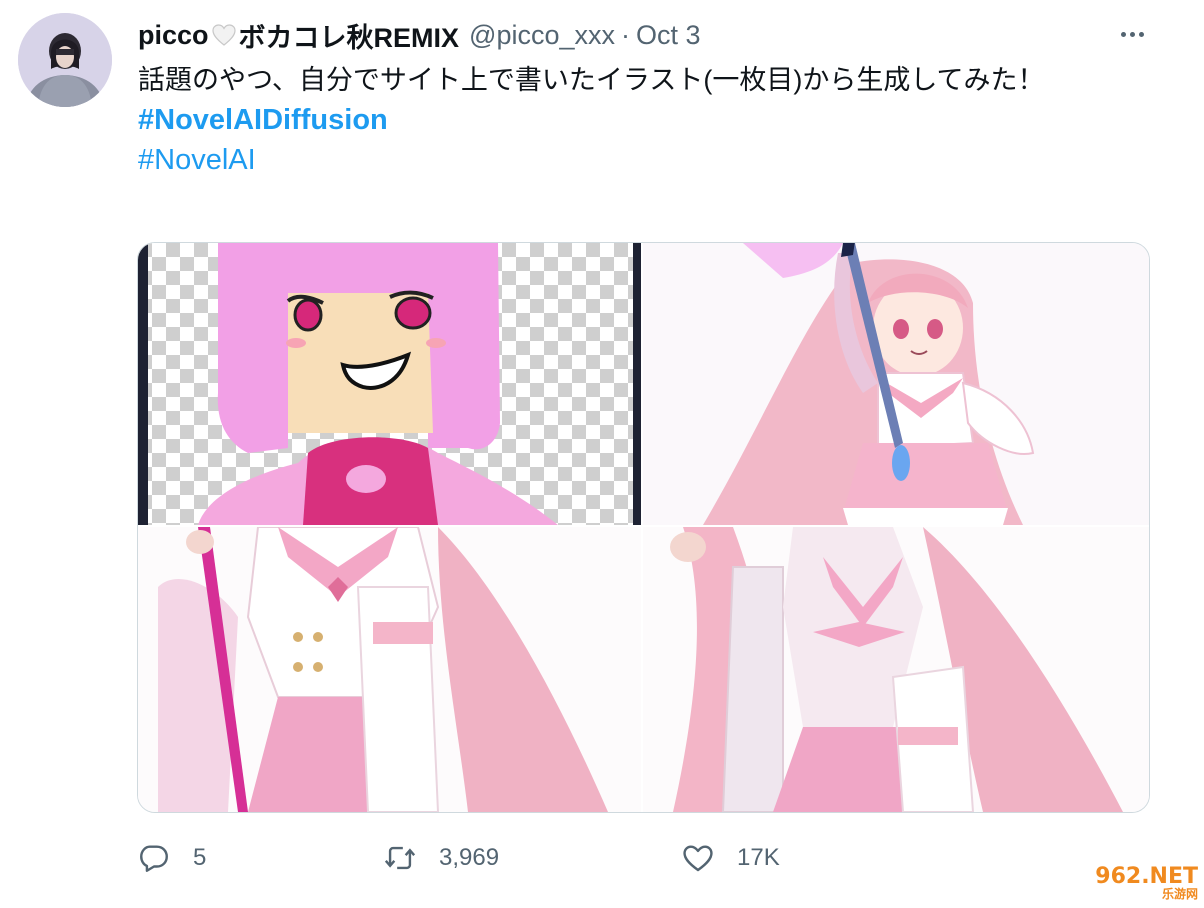  Describe the element at coordinates (698, 858) in the screenshot. I see `like-icon` at that location.